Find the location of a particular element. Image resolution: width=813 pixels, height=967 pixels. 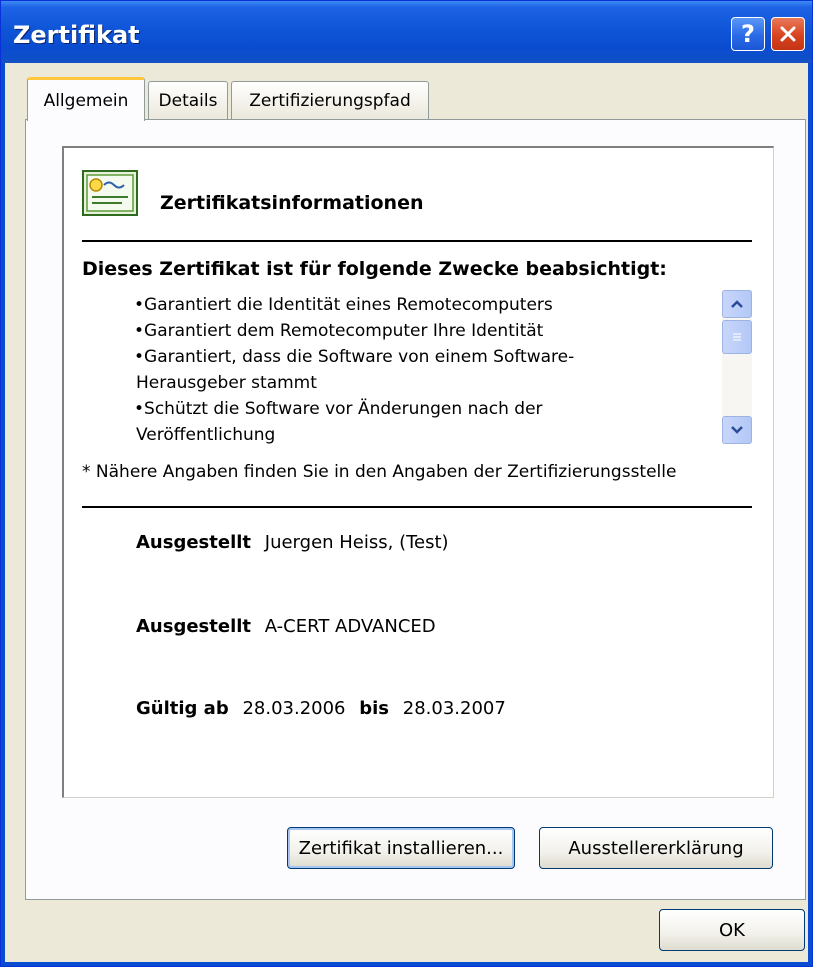

window-frame-right is located at coordinates (810, 514).